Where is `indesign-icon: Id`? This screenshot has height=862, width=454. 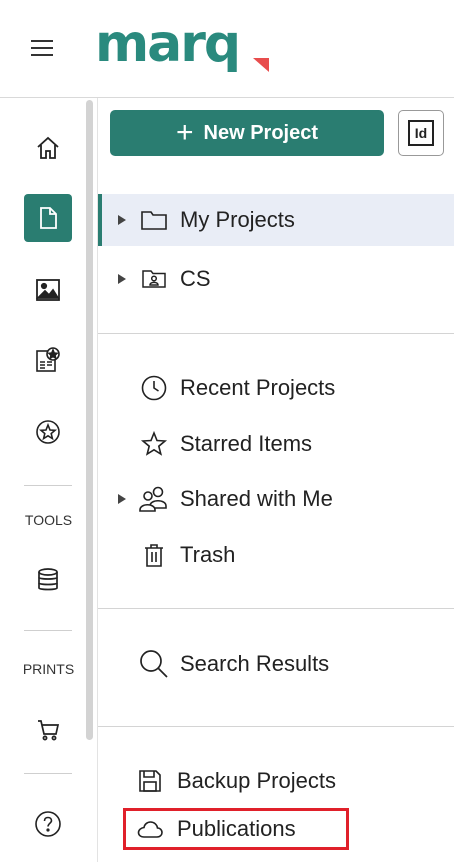 indesign-icon: Id is located at coordinates (421, 133).